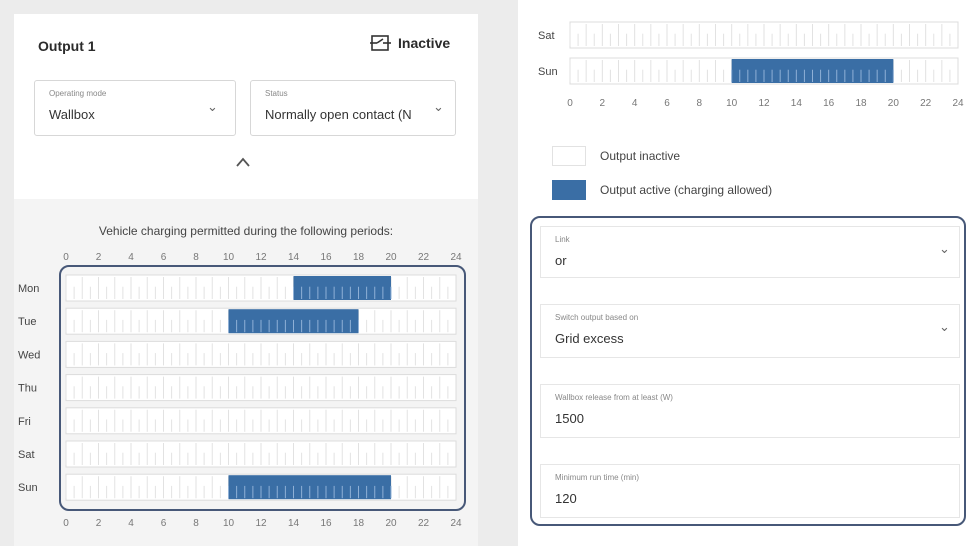  I want to click on day-row-wed: Wed, so click(237, 354).